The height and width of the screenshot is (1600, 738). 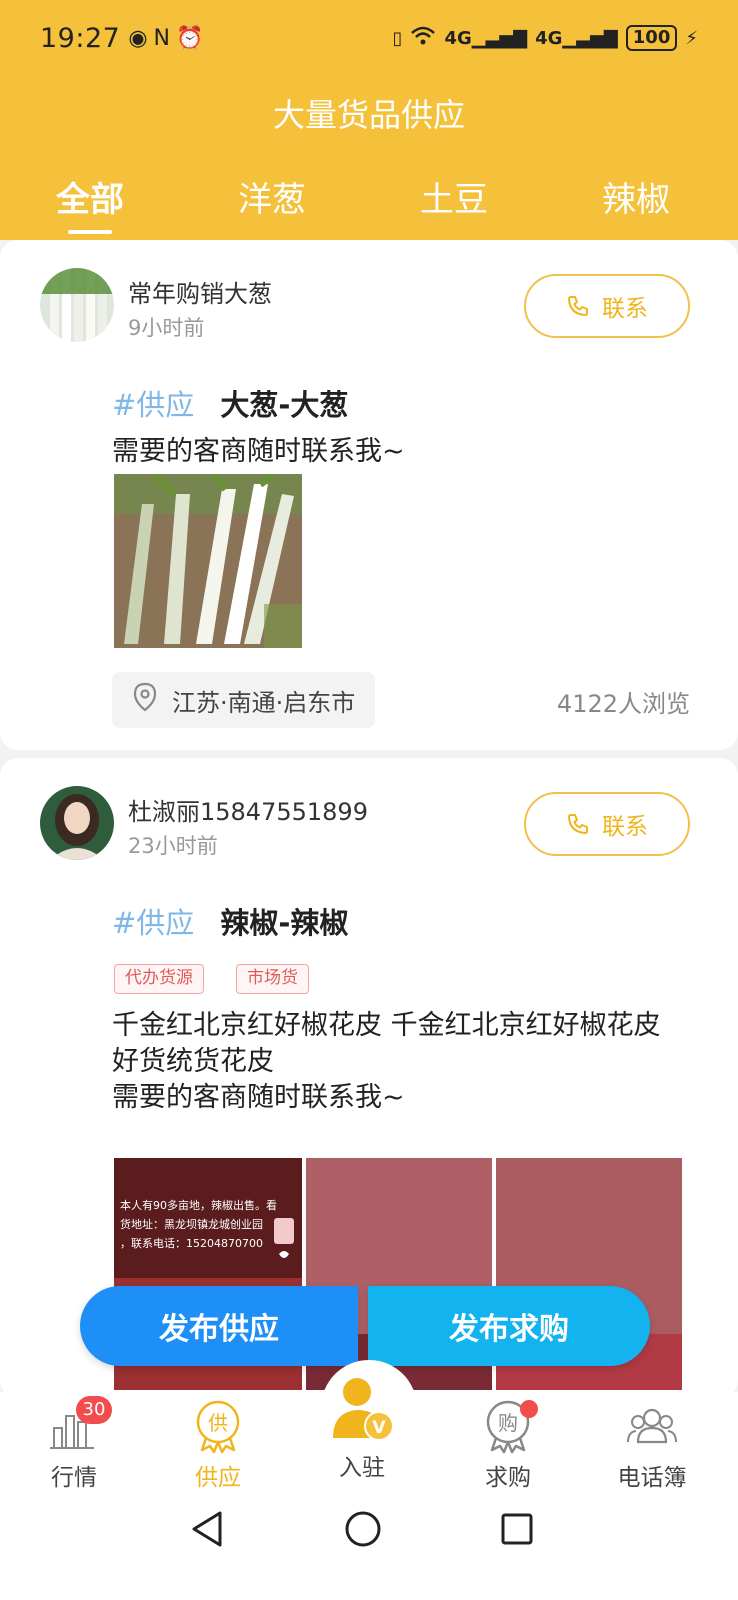 I want to click on nav-label: 入驻, so click(x=362, y=1468).